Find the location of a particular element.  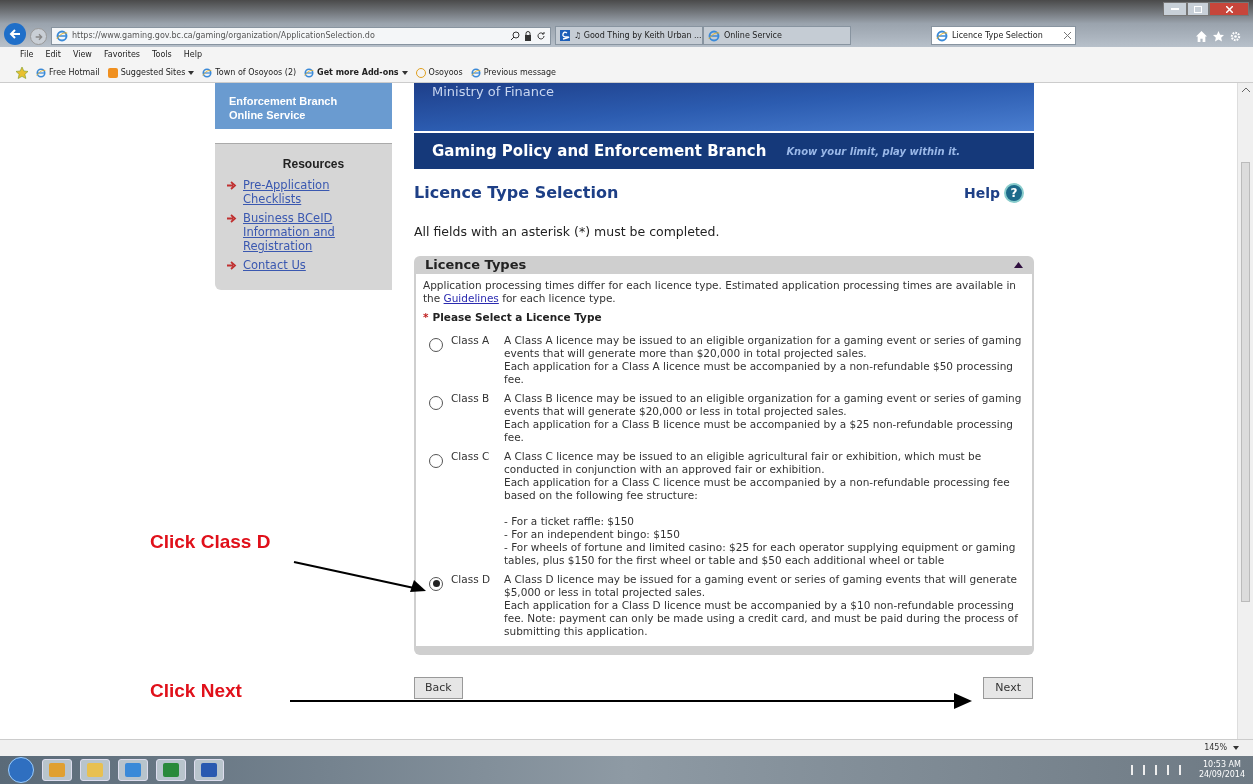

address-bar: https://www.gaming.gov.bc.ca/gaming/organization/ApplicationSelection.do is located at coordinates (301, 36).